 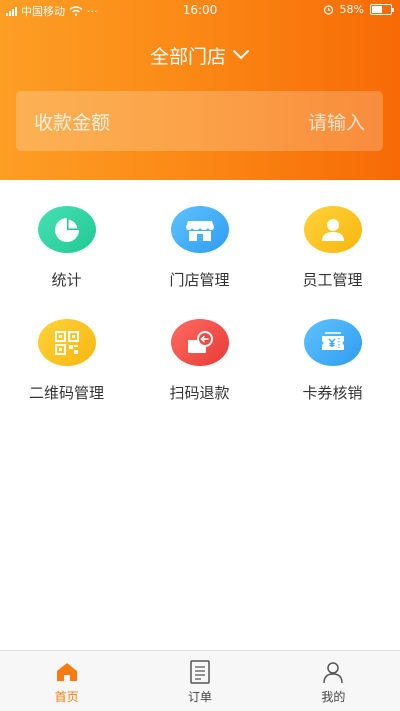 I want to click on pie-chart-icon, so click(x=66, y=229).